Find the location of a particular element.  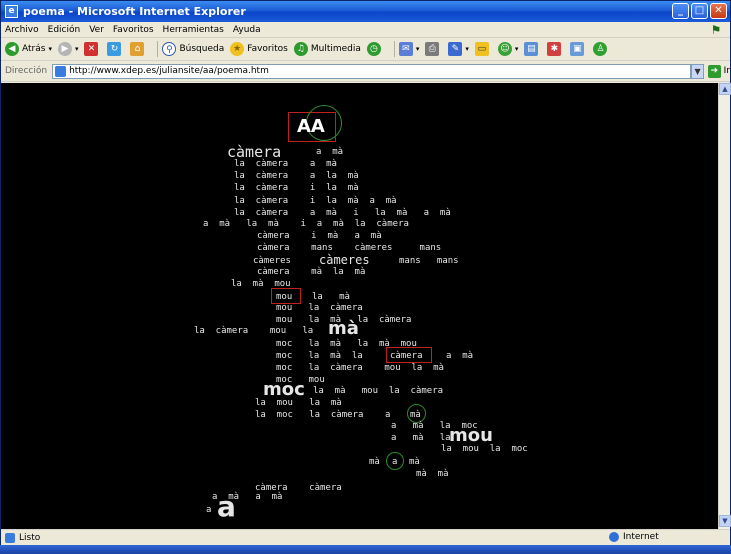

poem-line: moc is located at coordinates (284, 389).